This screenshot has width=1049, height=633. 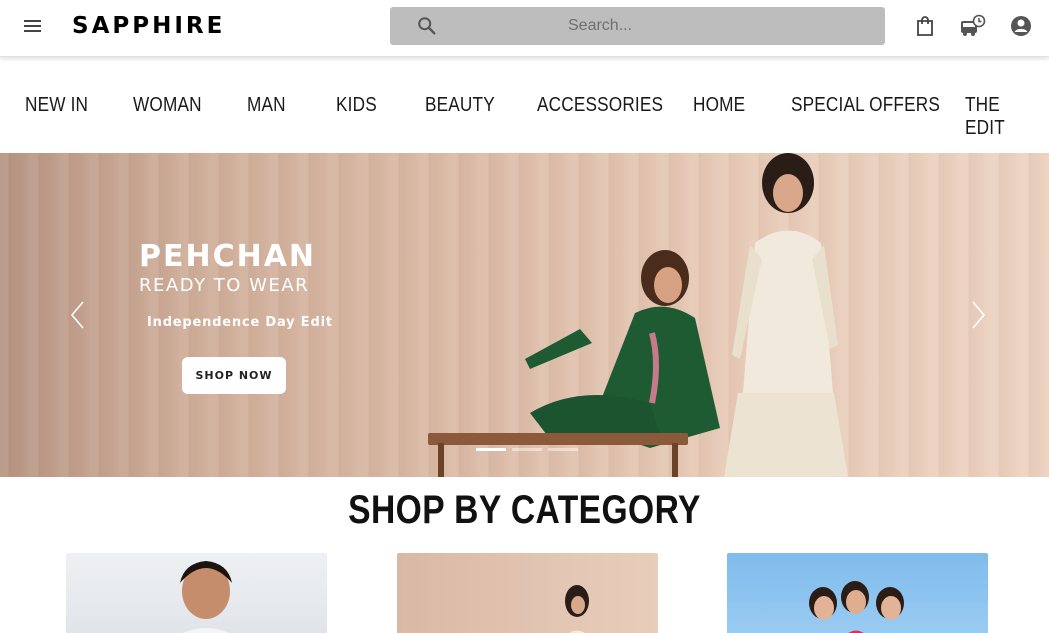 I want to click on man-category-image, so click(x=206, y=597).